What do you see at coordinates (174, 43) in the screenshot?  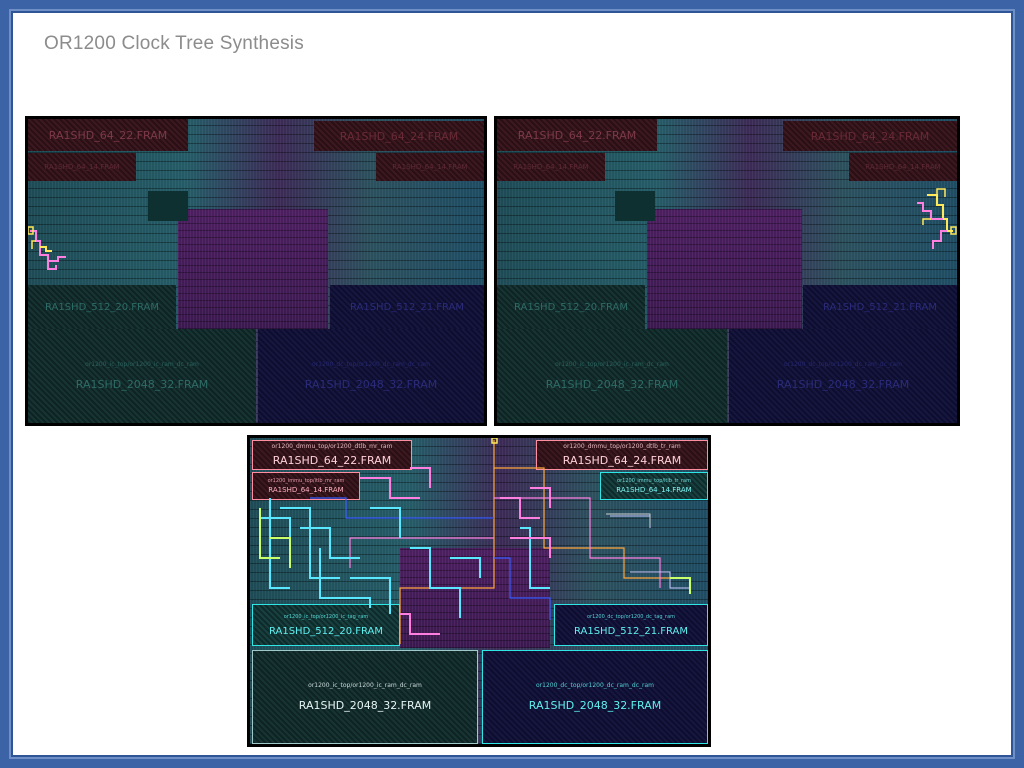 I see `slide-title: OR1200 Clock Tree Synthesis` at bounding box center [174, 43].